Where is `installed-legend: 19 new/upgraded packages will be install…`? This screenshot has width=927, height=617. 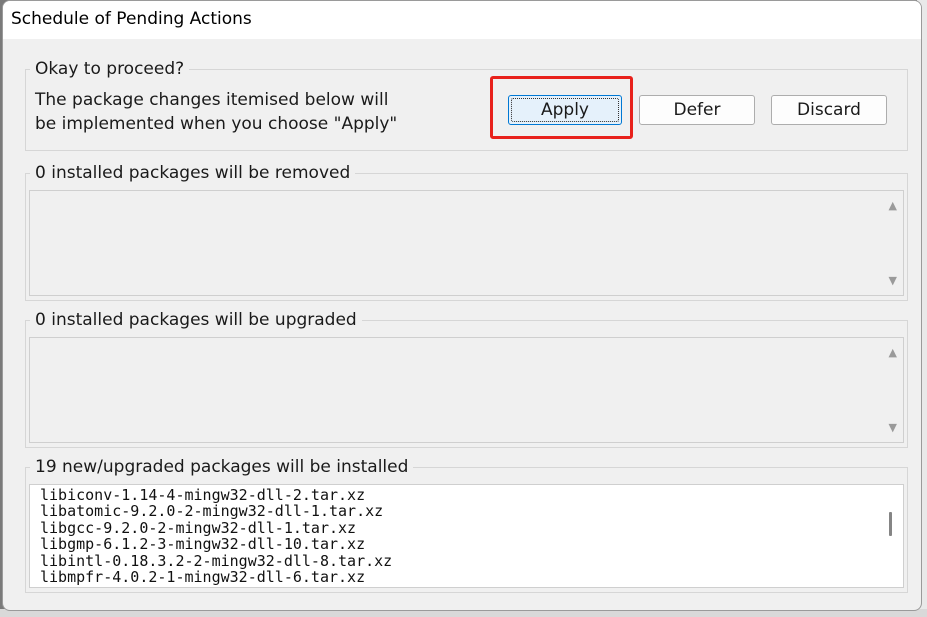 installed-legend: 19 new/upgraded packages will be install… is located at coordinates (222, 467).